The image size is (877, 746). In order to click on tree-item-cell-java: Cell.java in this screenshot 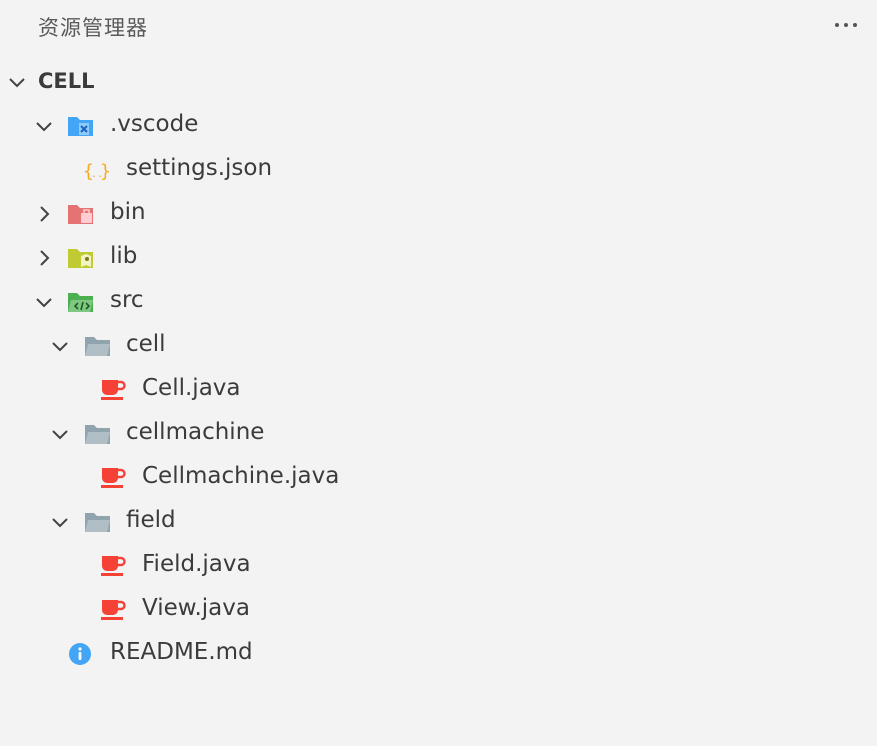, I will do `click(438, 390)`.